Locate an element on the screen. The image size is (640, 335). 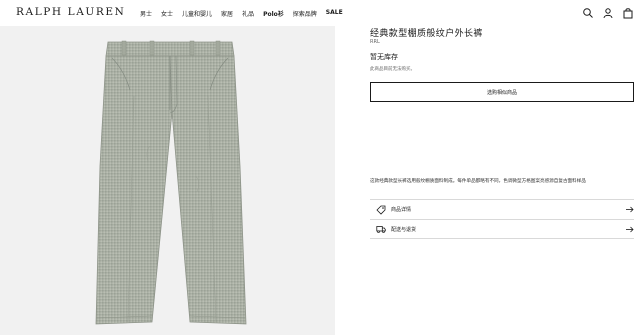
user-icon is located at coordinates (608, 13).